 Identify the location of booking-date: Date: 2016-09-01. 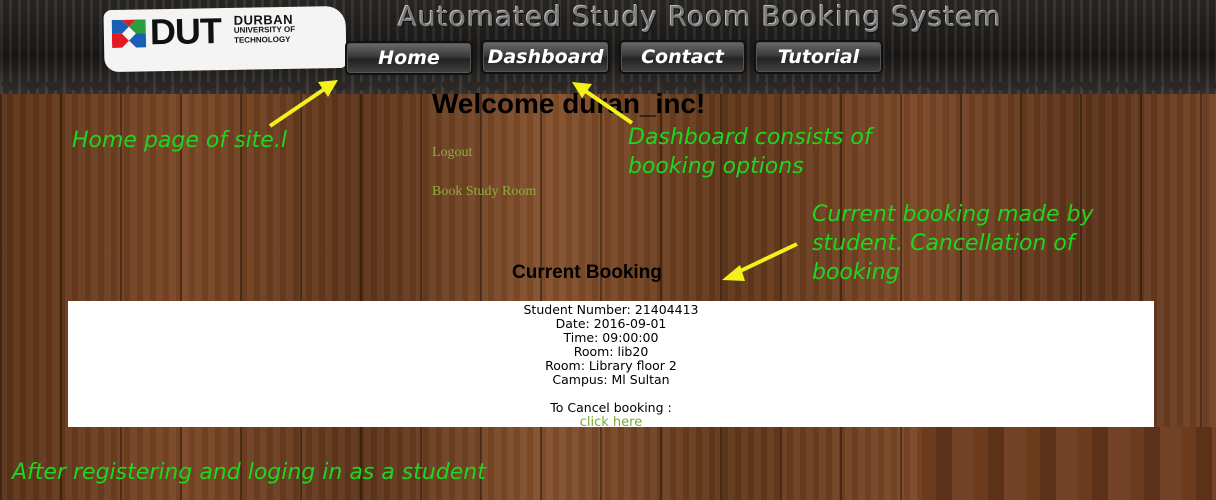
(611, 323).